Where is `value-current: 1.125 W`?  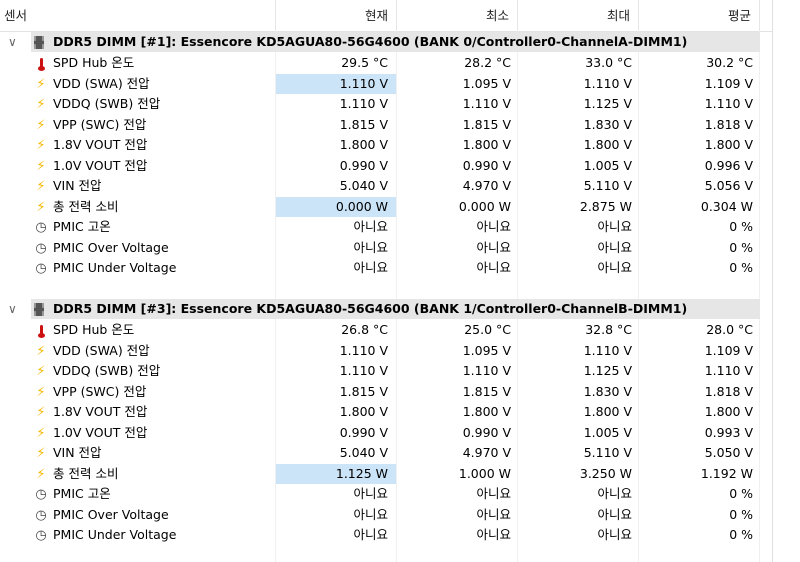
value-current: 1.125 W is located at coordinates (336, 473).